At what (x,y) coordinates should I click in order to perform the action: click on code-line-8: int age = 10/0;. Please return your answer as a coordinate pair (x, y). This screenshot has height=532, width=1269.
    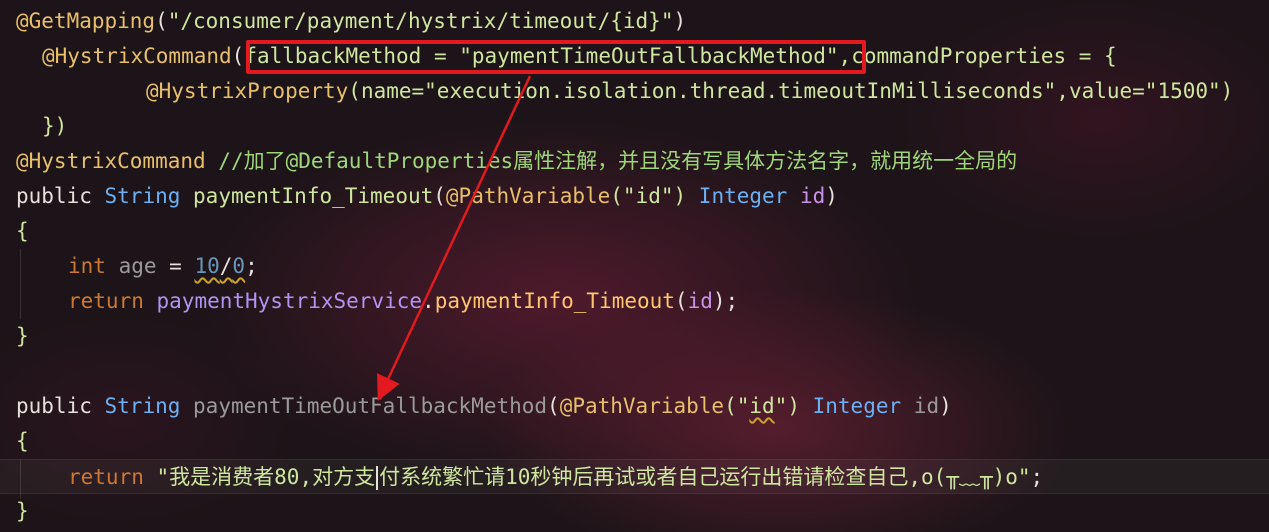
    Looking at the image, I should click on (634, 266).